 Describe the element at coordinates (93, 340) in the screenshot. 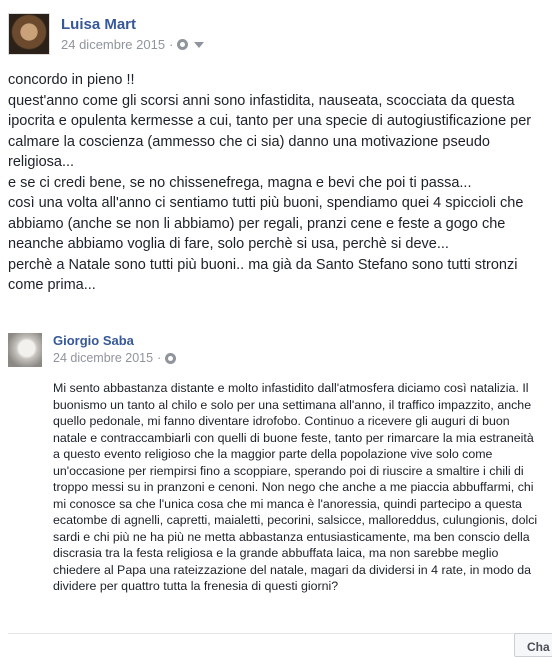

I see `reply-author-name: Giorgio Saba` at that location.